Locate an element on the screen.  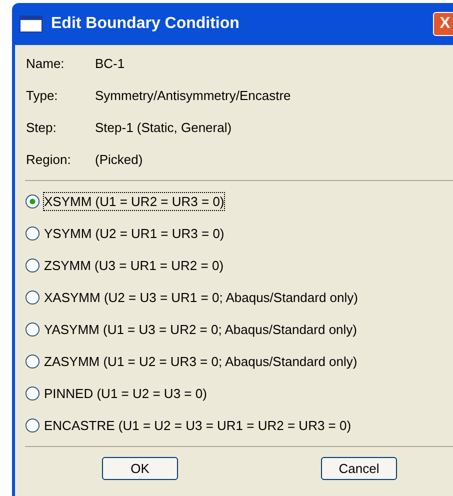
radio-option: ZSYMM (U3 = UR1 = UR2 = 0) is located at coordinates (239, 265).